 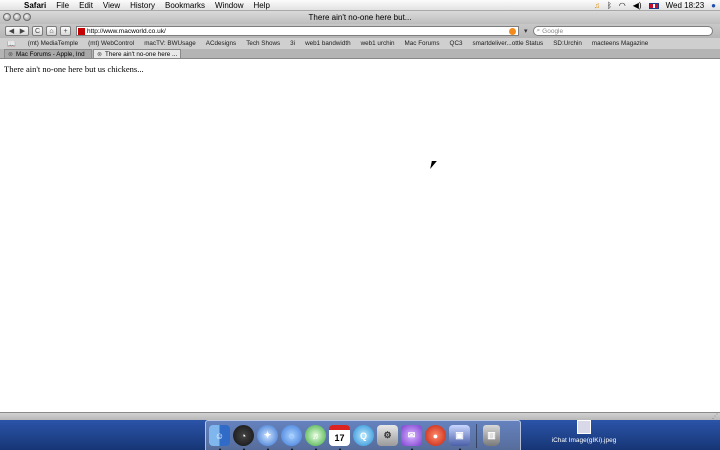 What do you see at coordinates (456, 43) in the screenshot?
I see `bookmark-item: QC3` at bounding box center [456, 43].